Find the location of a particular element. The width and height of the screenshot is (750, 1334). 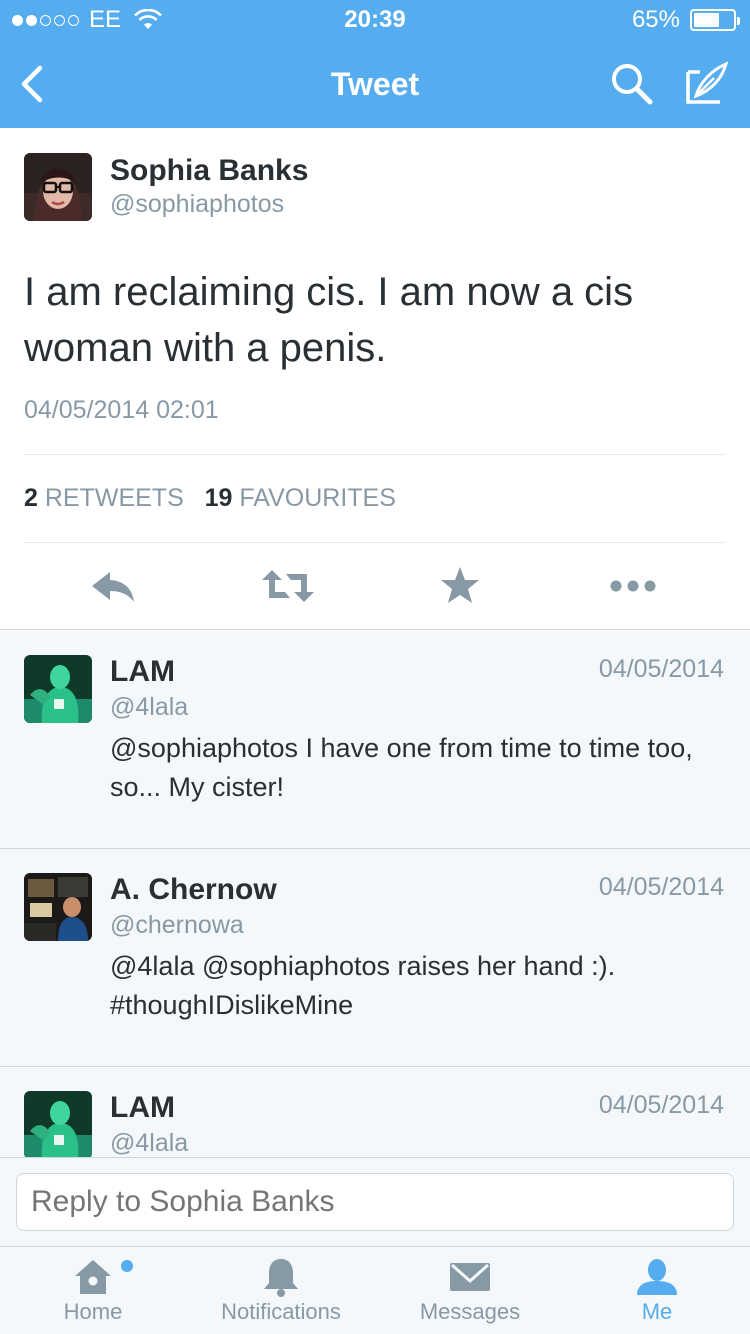

tweet-actions is located at coordinates (375, 586).